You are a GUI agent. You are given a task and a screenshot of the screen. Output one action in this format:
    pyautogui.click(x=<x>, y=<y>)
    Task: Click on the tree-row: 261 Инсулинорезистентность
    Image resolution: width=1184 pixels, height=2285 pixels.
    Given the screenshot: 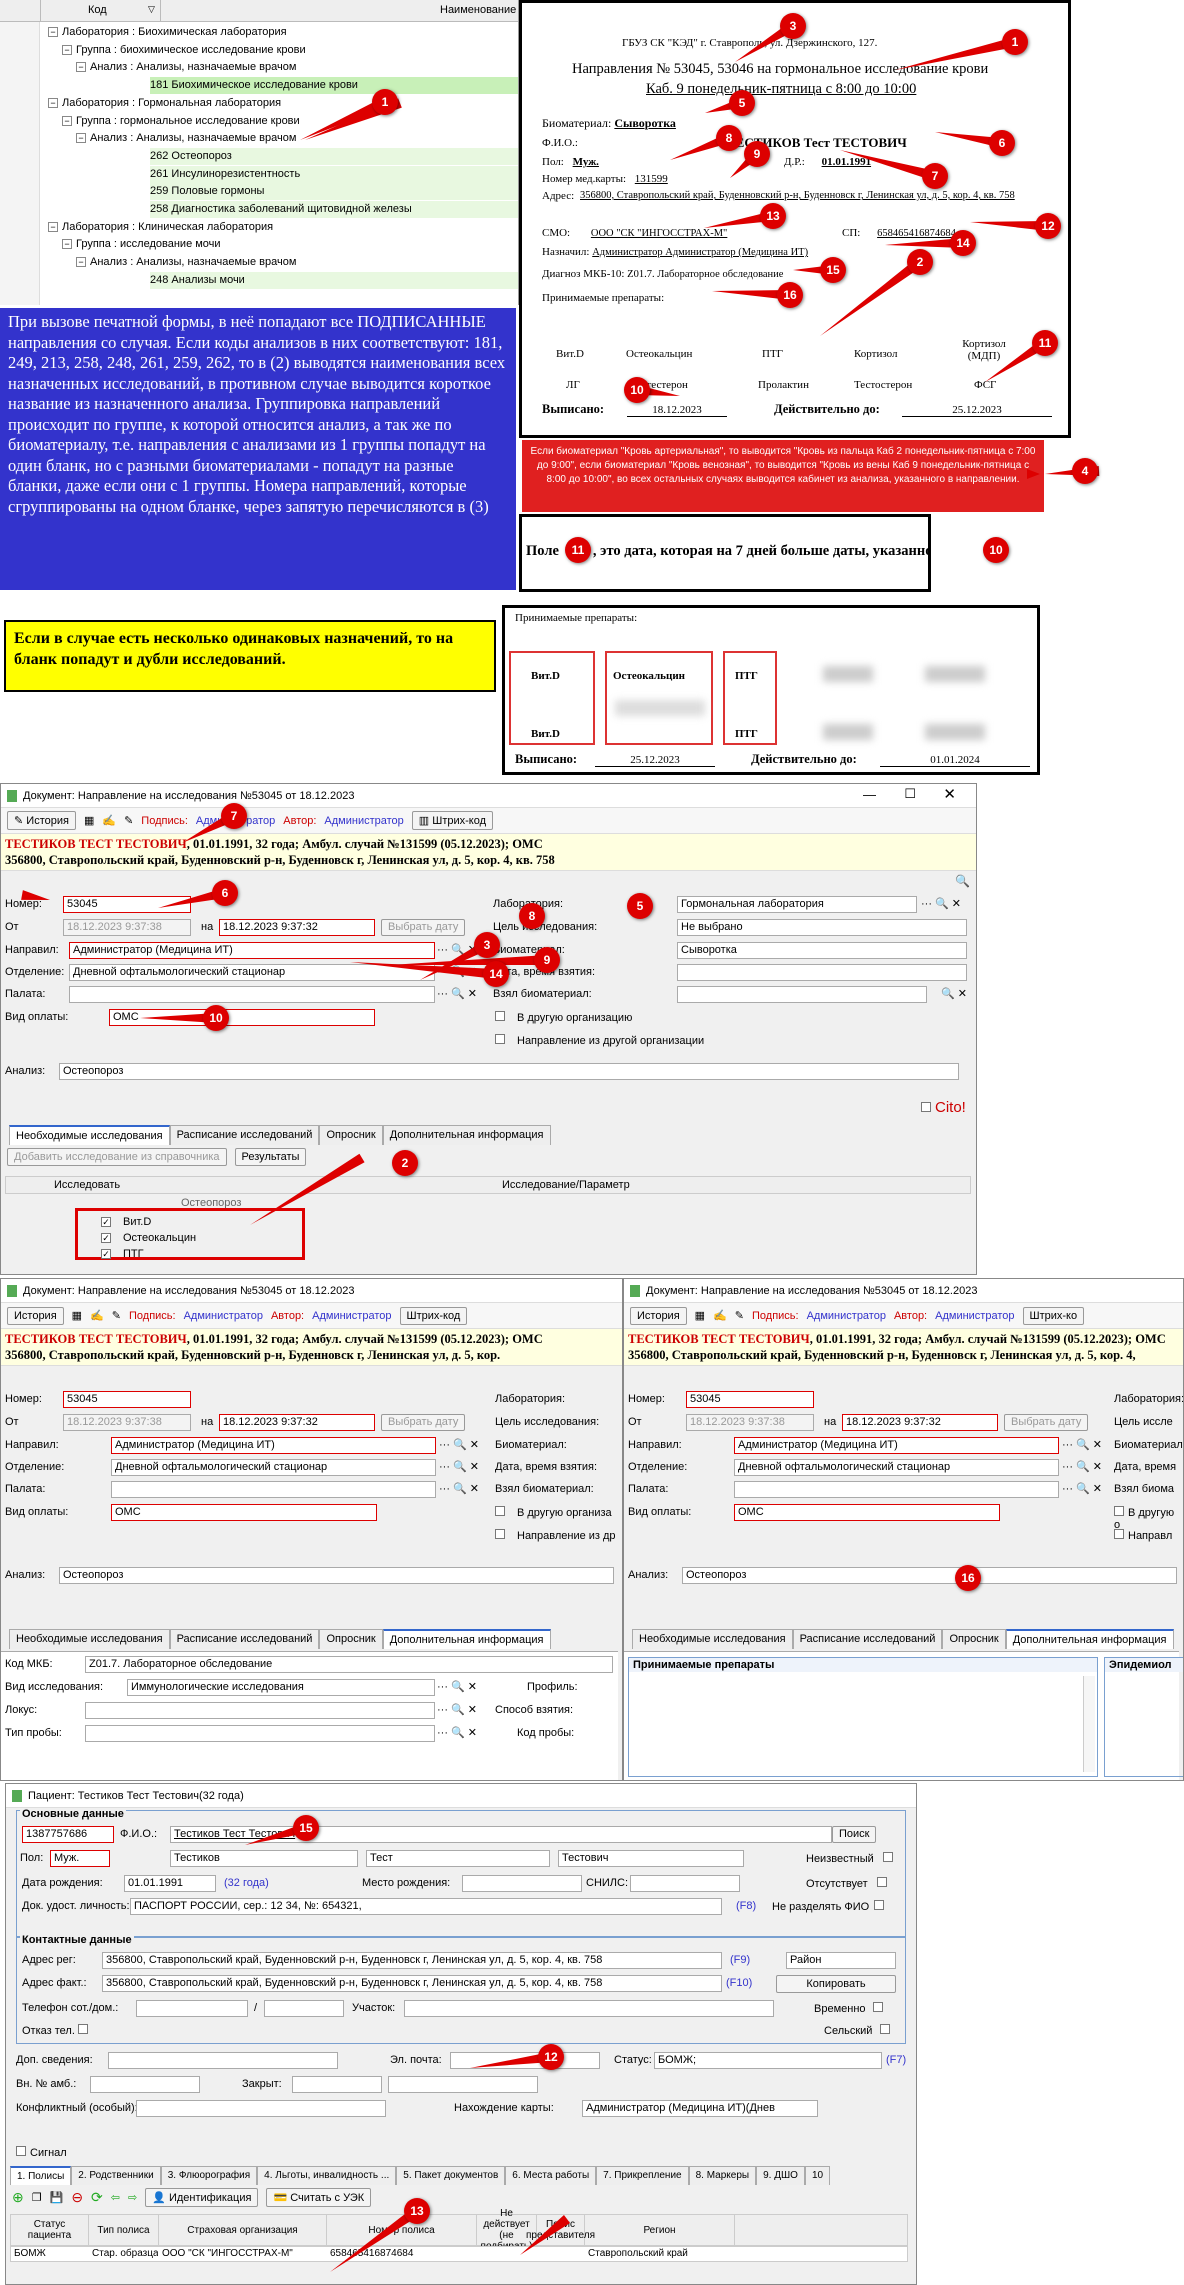 What is the action you would take?
    pyautogui.click(x=334, y=174)
    